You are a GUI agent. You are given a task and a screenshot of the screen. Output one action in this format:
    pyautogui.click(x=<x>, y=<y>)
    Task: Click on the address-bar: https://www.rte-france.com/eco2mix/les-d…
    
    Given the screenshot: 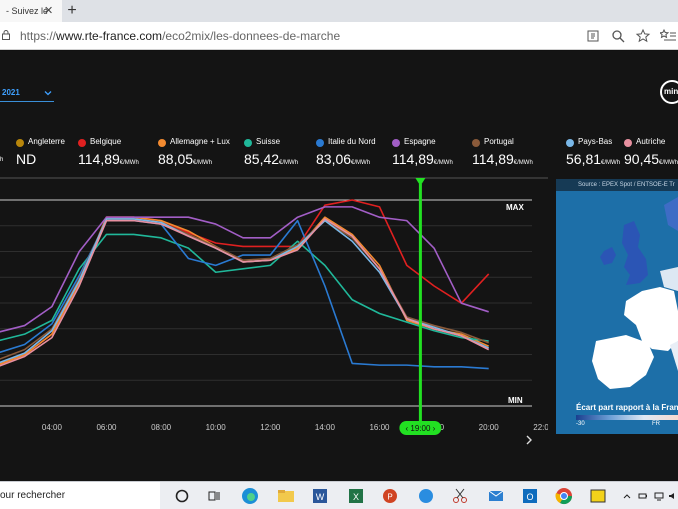 What is the action you would take?
    pyautogui.click(x=339, y=36)
    